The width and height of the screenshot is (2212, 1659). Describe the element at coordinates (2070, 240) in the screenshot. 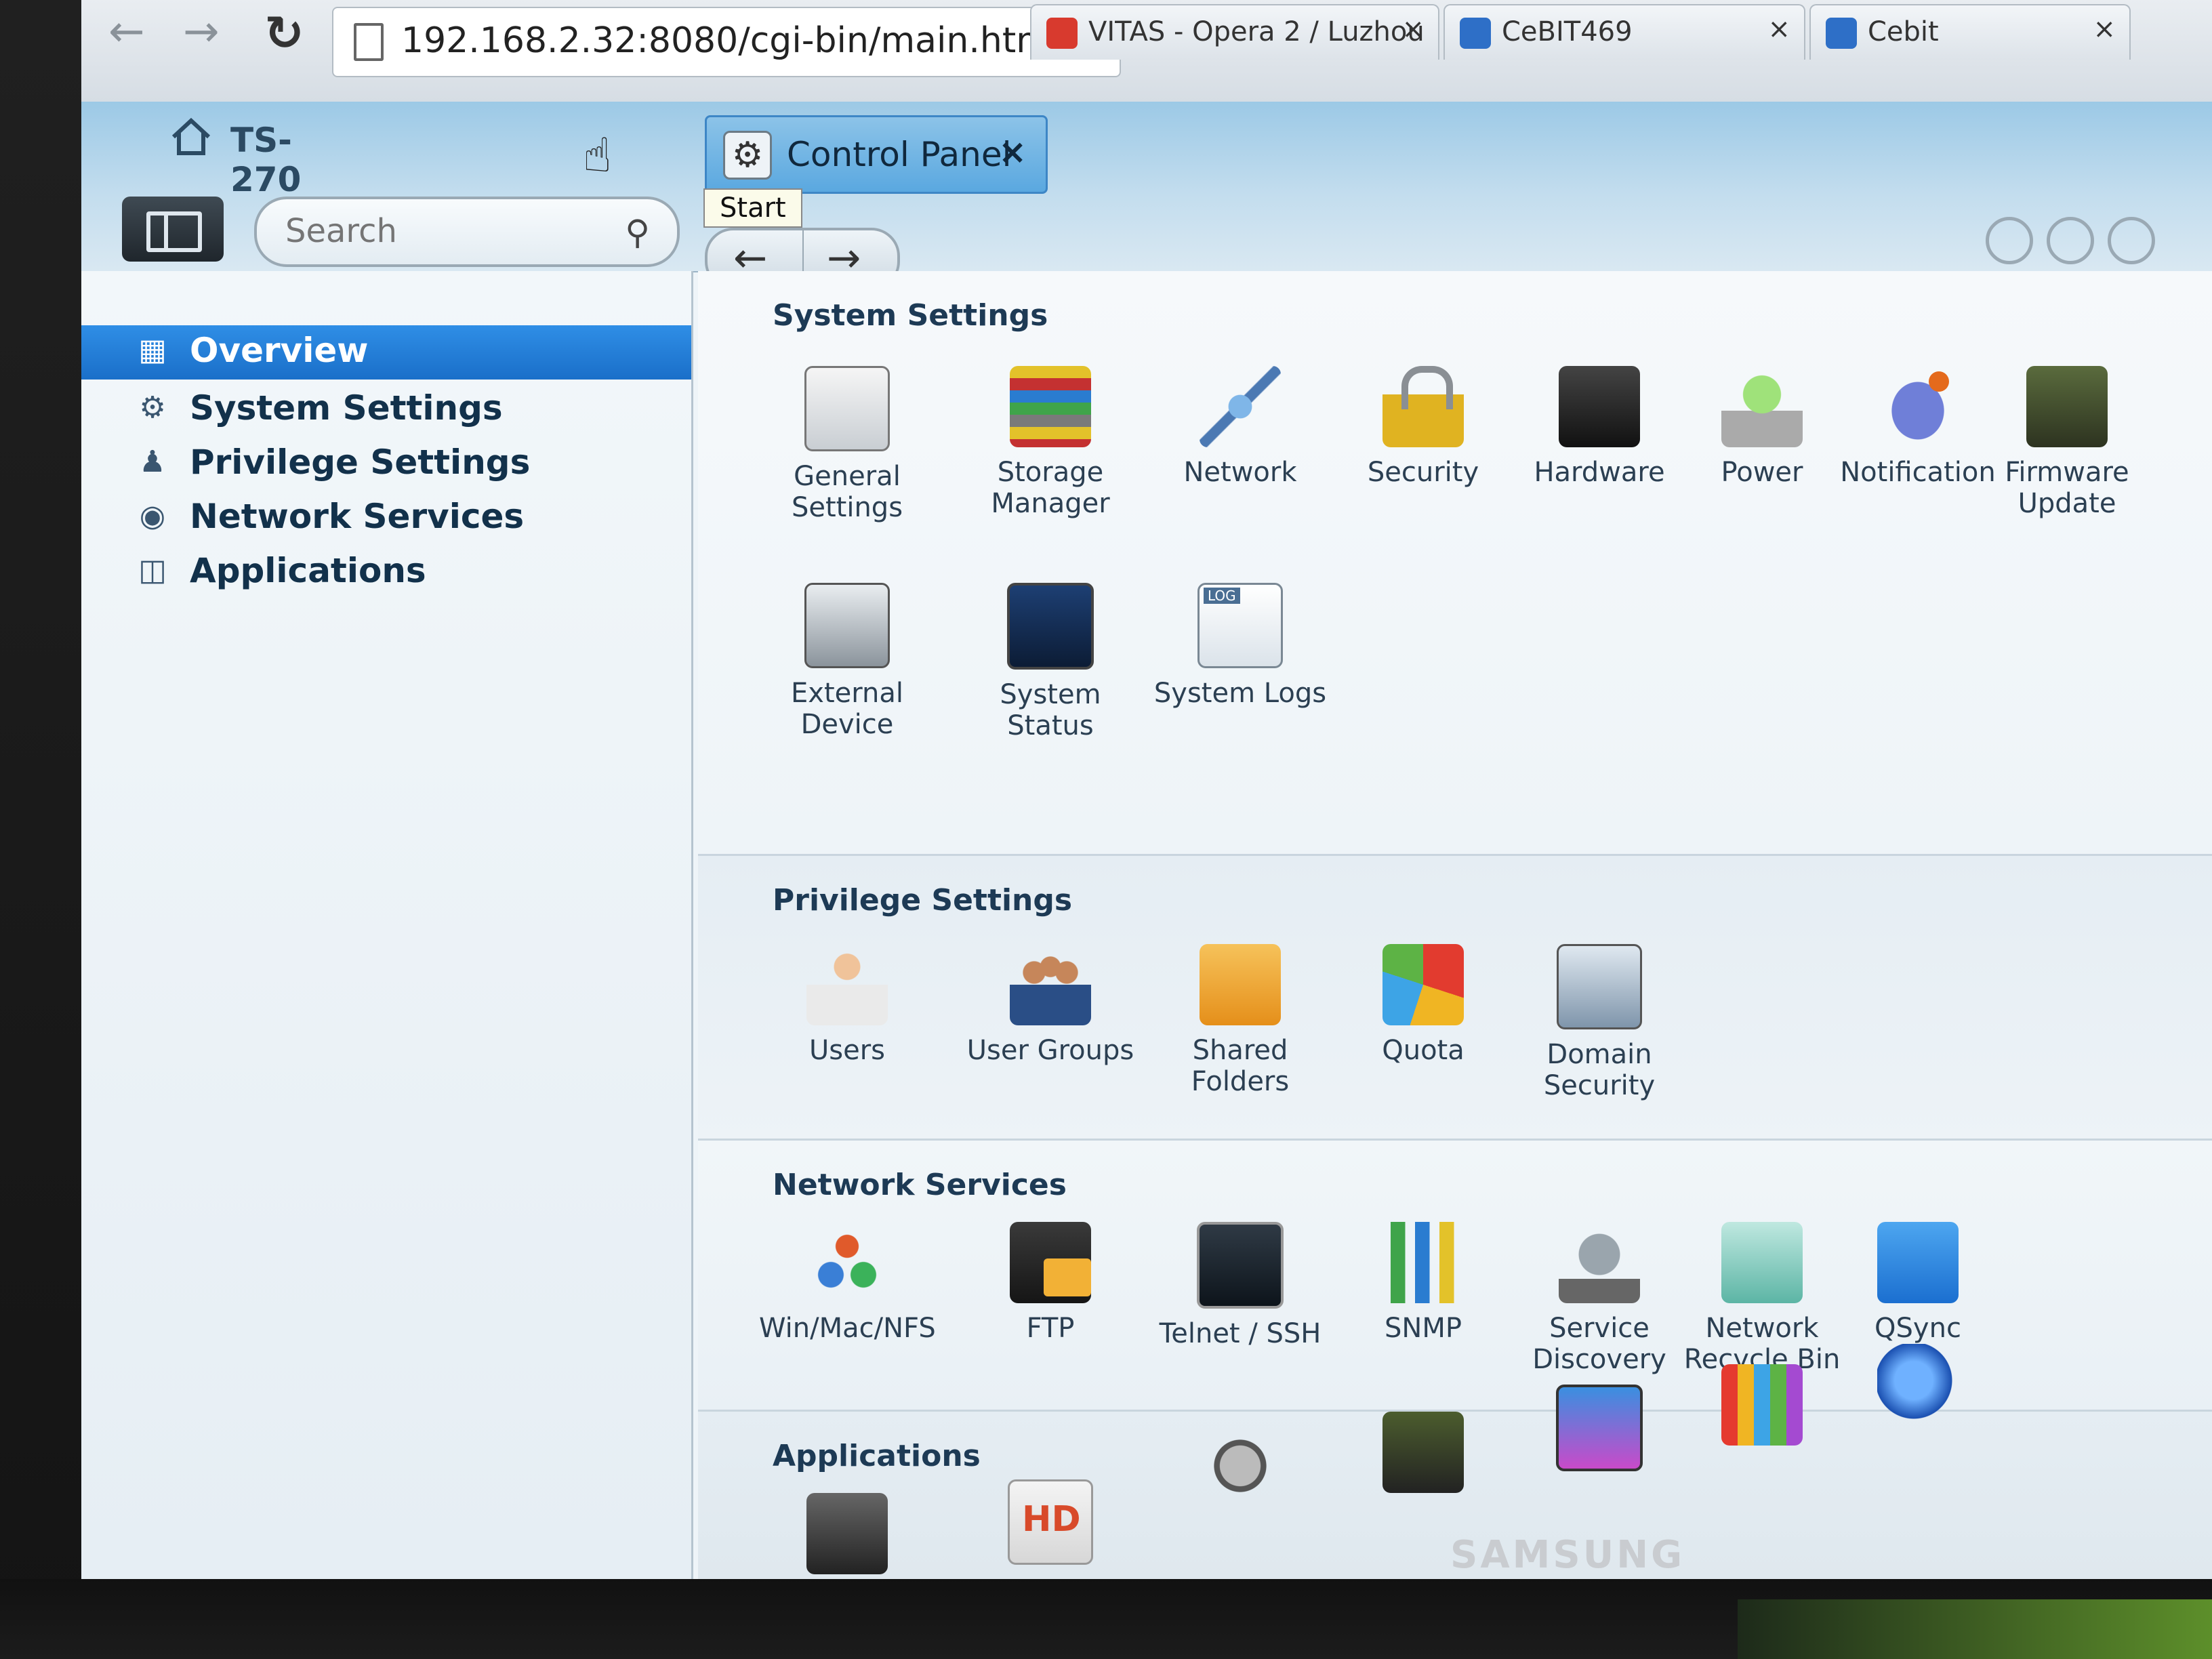

I see `refresh-icon` at that location.